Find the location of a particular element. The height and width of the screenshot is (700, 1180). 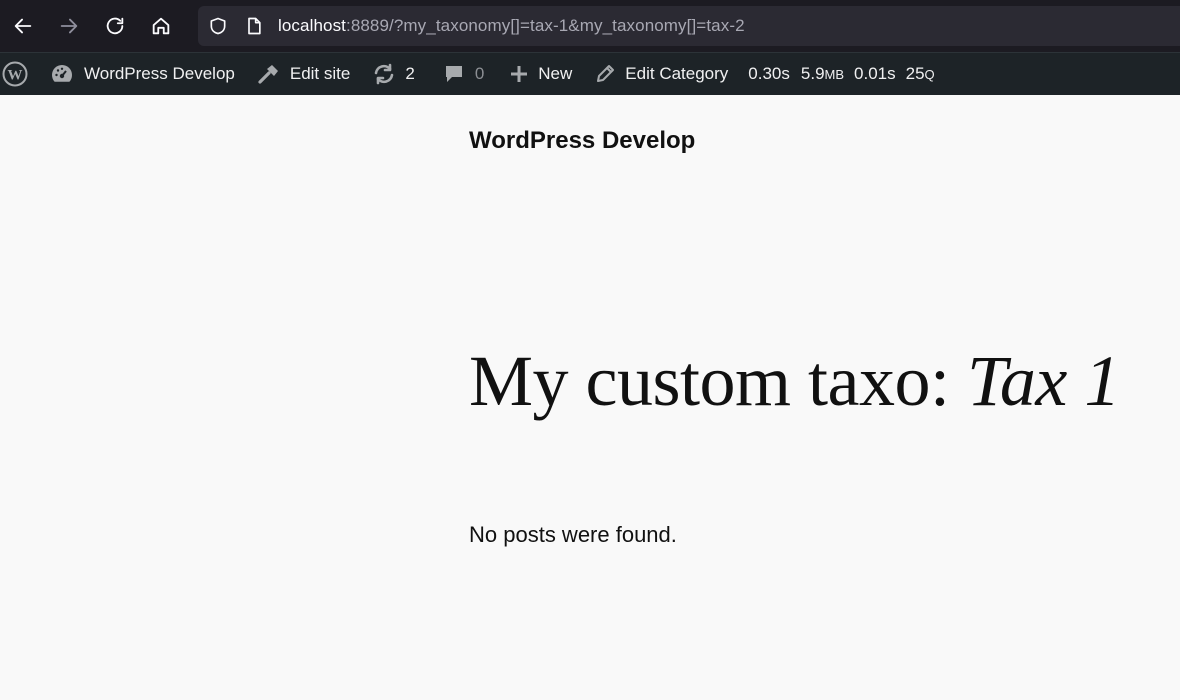

reload-button is located at coordinates (115, 26).